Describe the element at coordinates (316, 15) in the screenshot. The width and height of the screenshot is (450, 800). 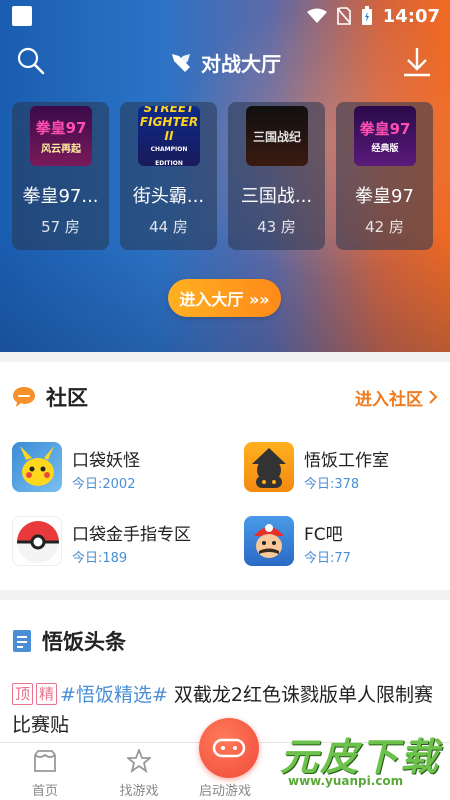
I see `wifi-icon` at that location.